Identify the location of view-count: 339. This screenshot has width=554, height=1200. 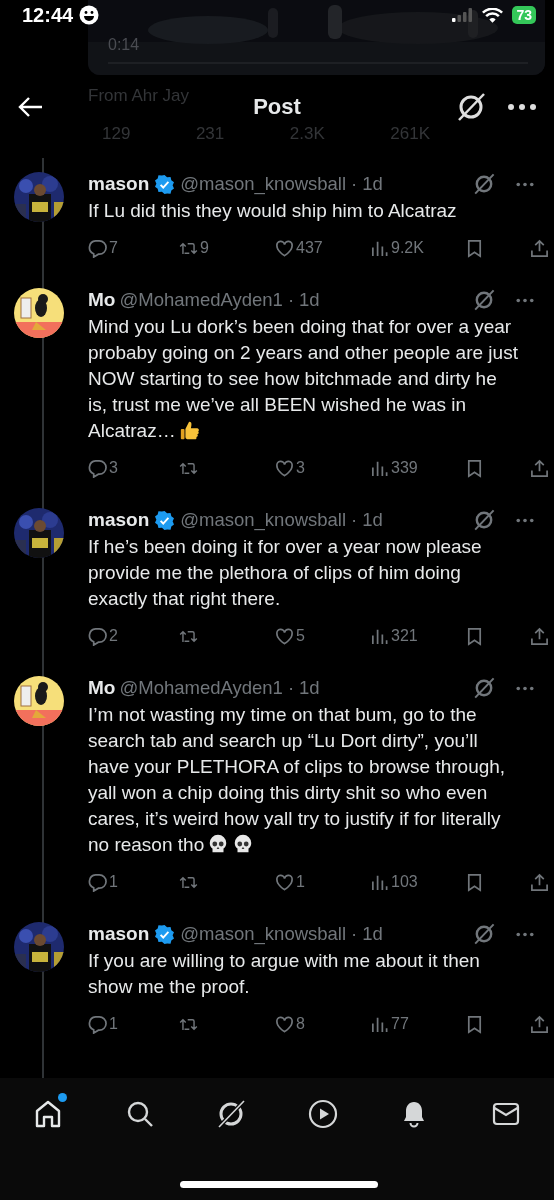
(404, 468).